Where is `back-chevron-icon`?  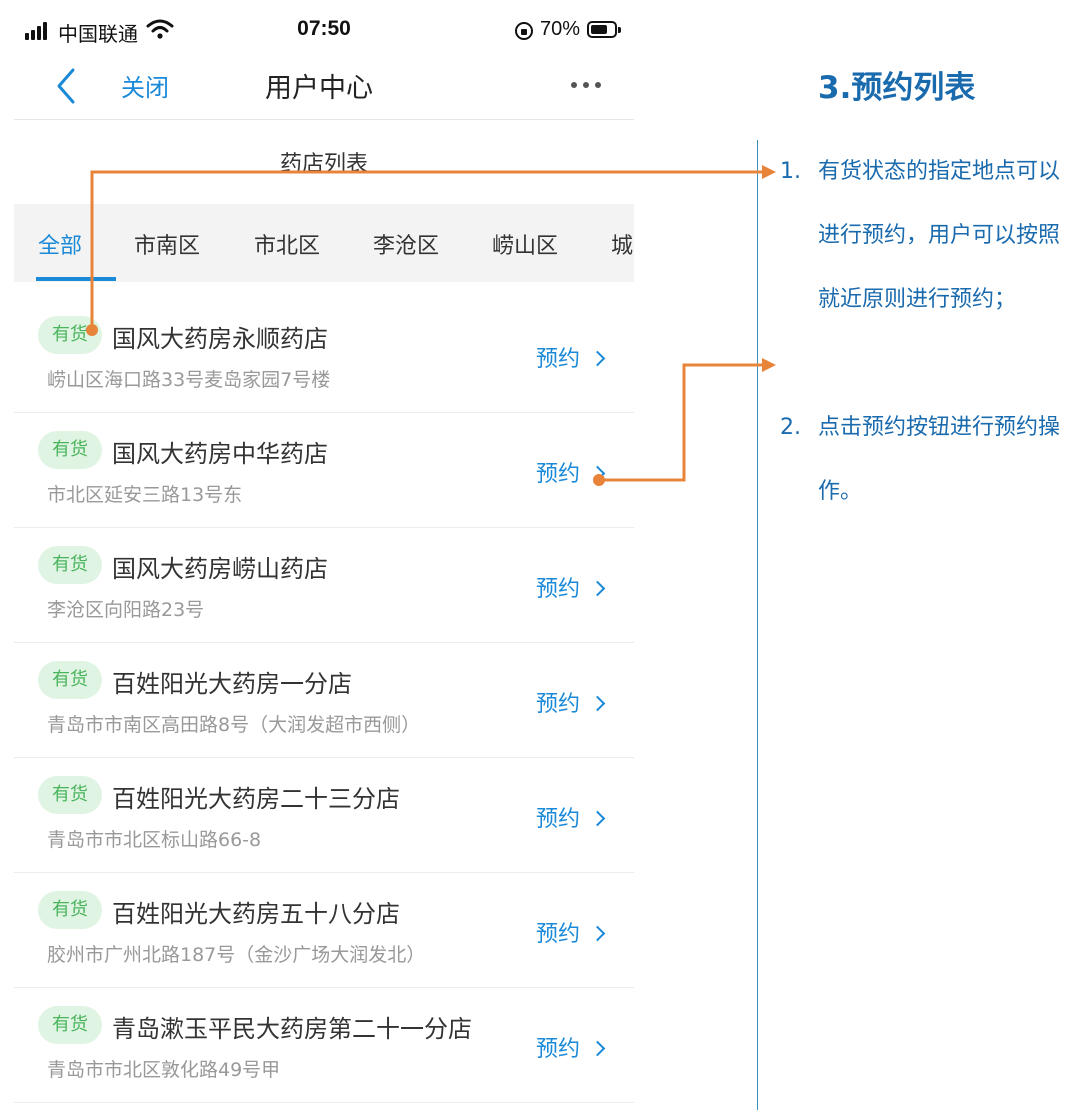
back-chevron-icon is located at coordinates (66, 86).